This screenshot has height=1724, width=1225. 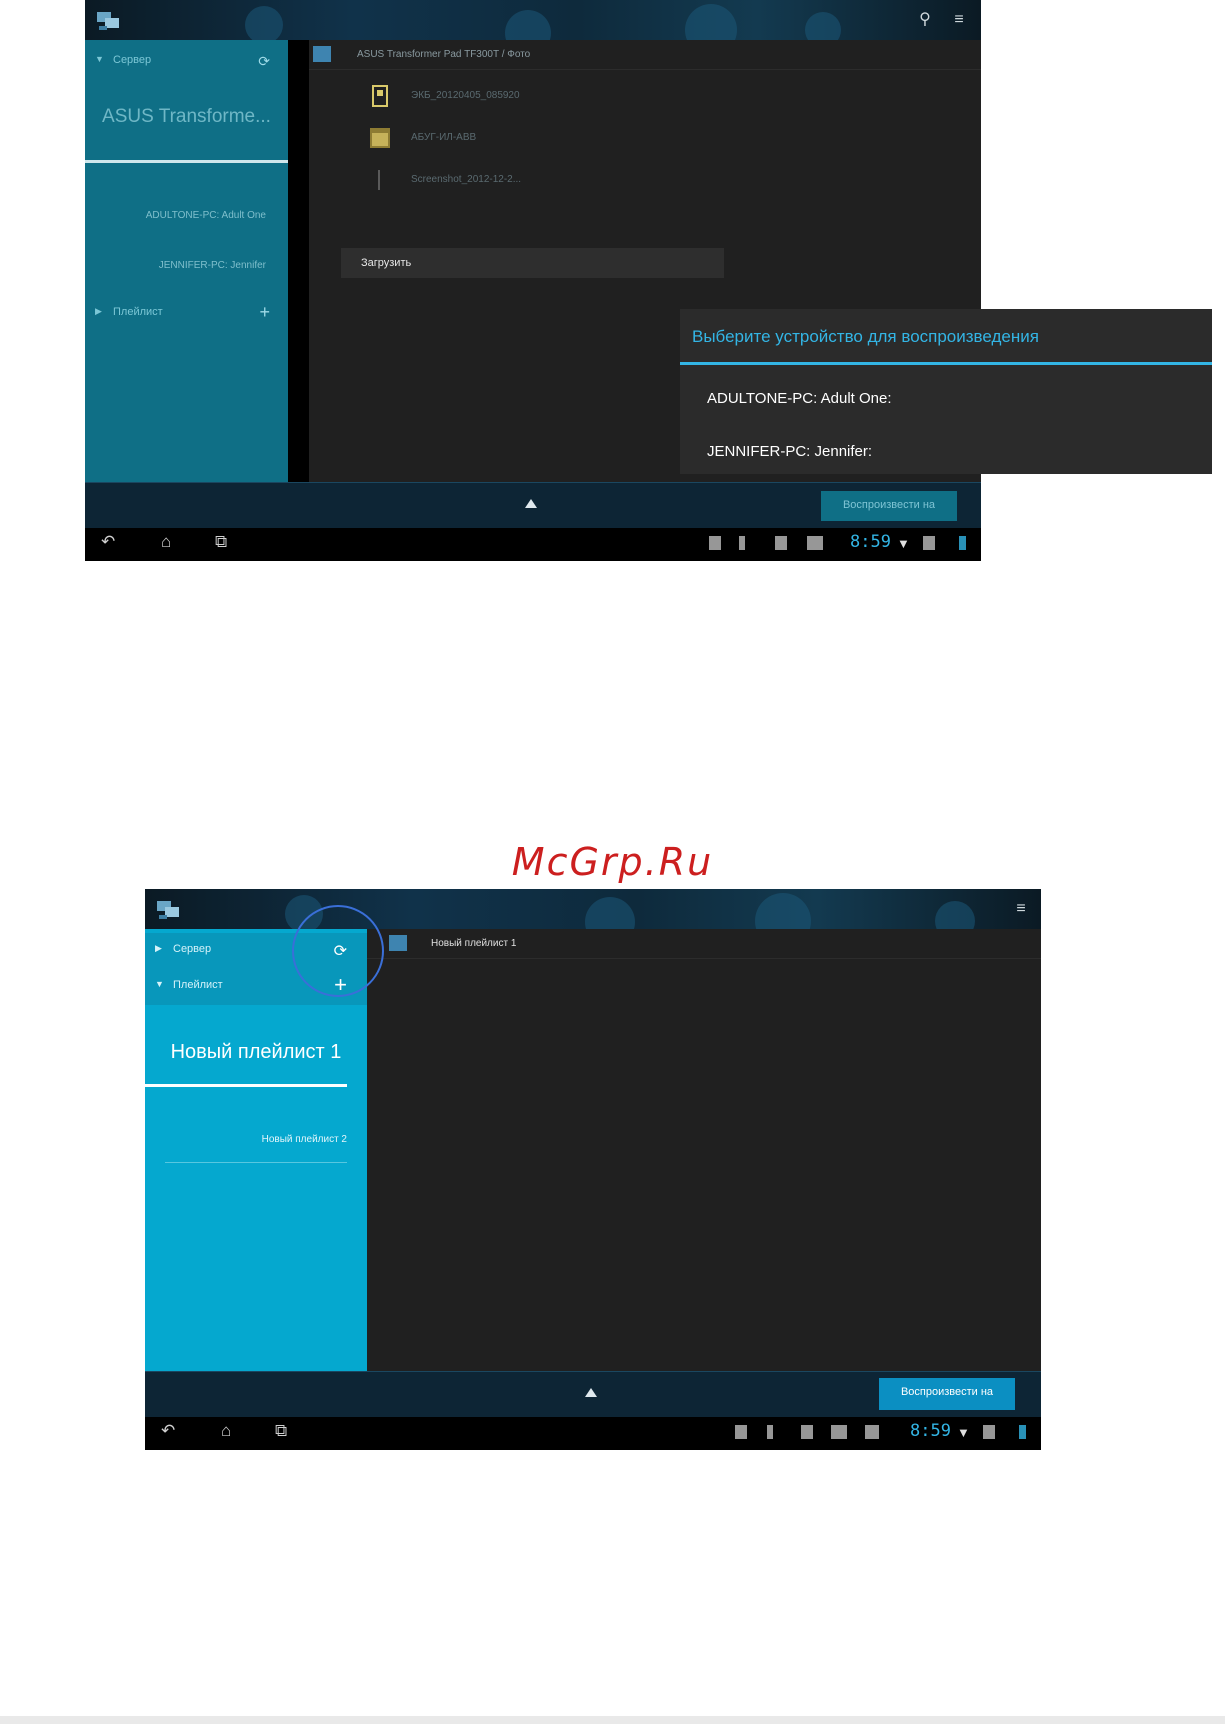 I want to click on action-bar: ≡, so click(x=593, y=919).